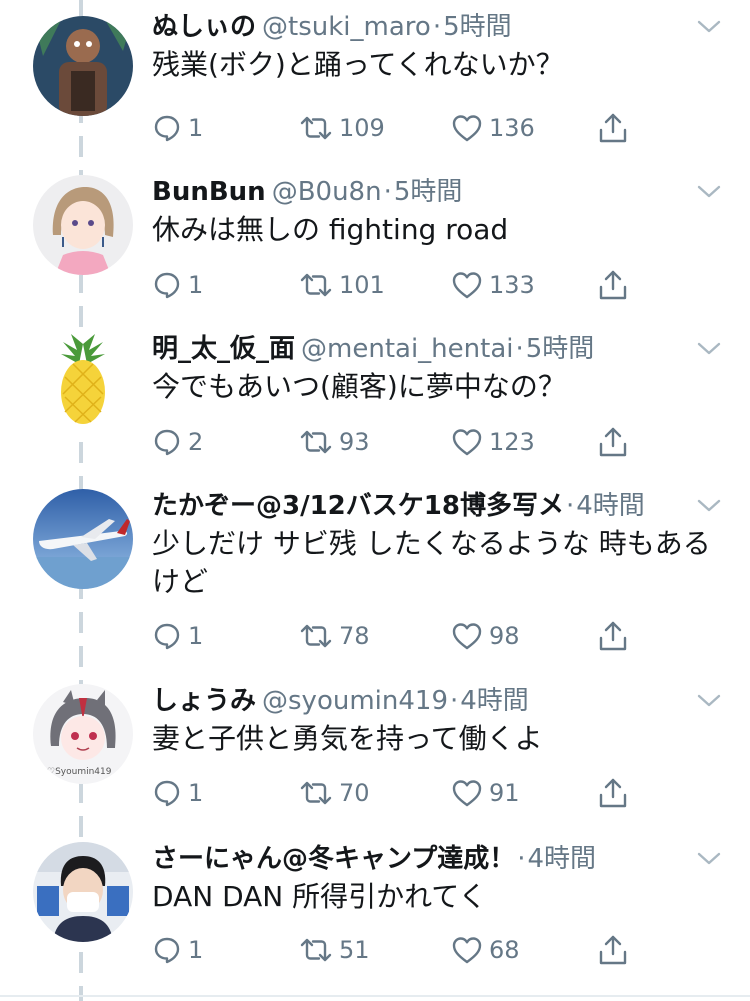 Image resolution: width=750 pixels, height=1001 pixels. What do you see at coordinates (493, 285) in the screenshot?
I see `like-button: 133` at bounding box center [493, 285].